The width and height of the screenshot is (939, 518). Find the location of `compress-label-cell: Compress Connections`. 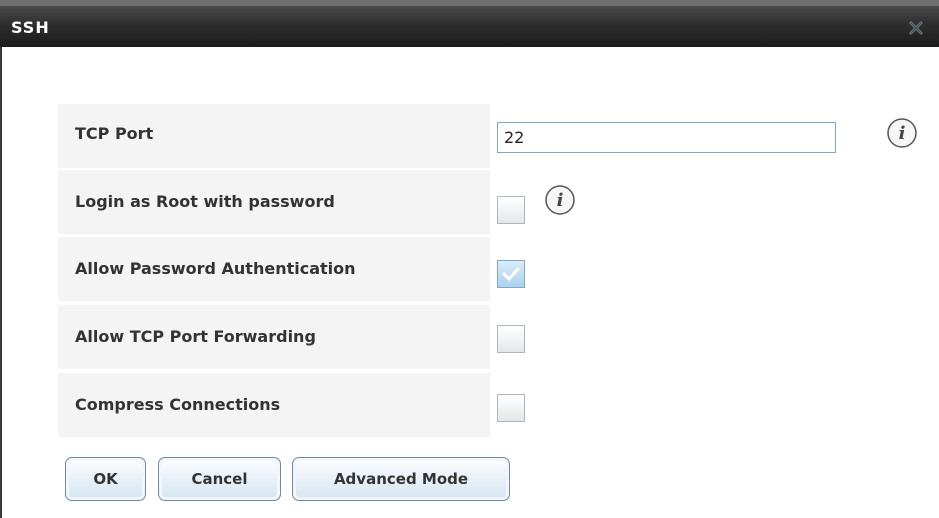

compress-label-cell: Compress Connections is located at coordinates (274, 405).